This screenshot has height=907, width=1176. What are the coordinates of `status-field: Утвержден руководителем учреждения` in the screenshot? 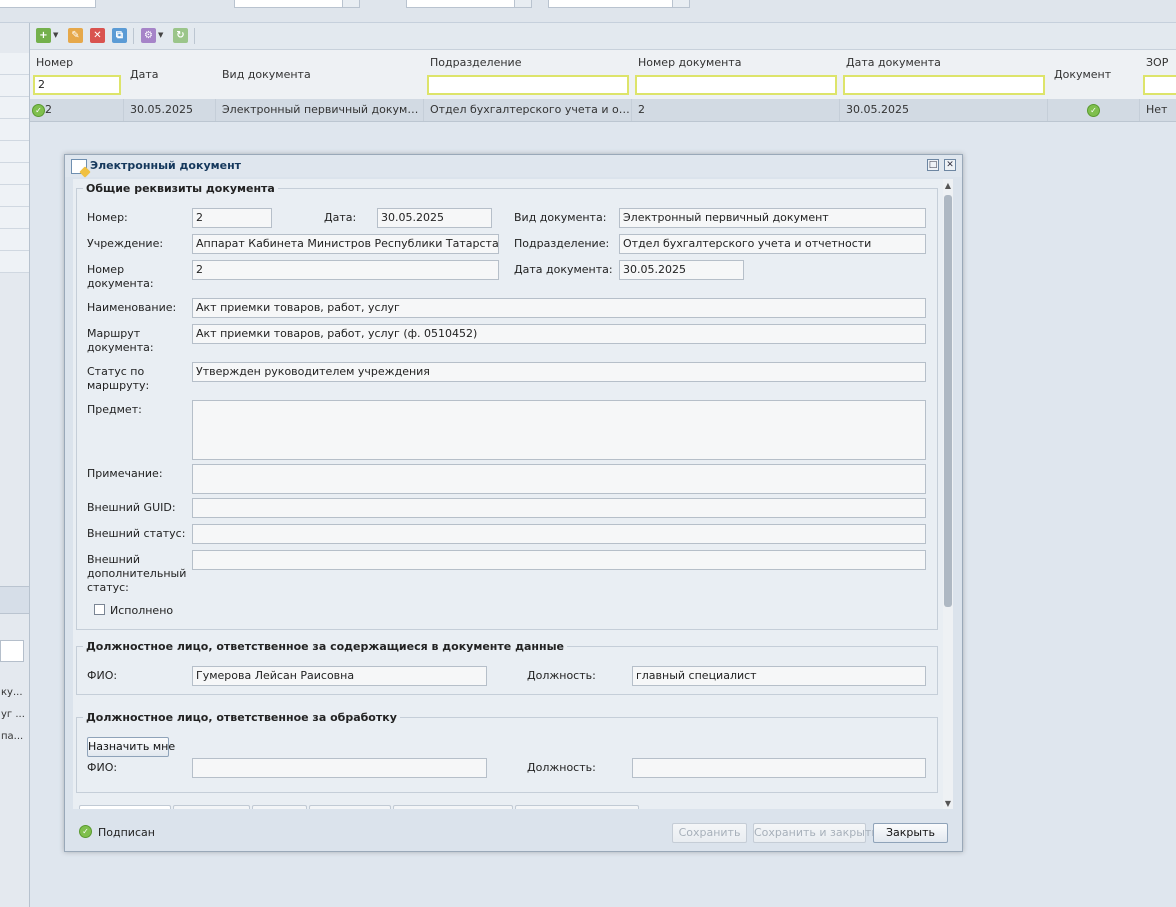 It's located at (559, 372).